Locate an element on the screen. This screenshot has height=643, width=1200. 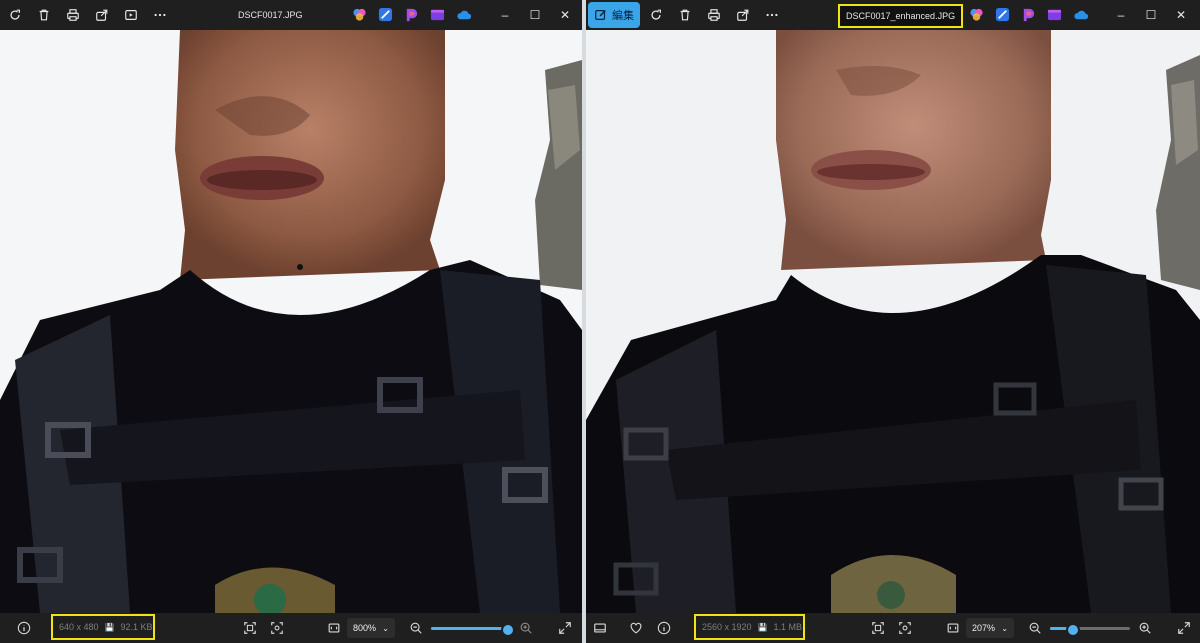
window-title: DSCF0017.JPG is located at coordinates (270, 15).